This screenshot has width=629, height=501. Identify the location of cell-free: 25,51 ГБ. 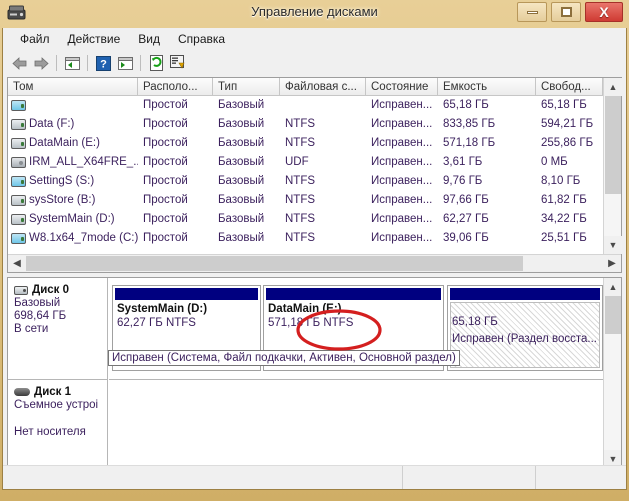
(564, 238).